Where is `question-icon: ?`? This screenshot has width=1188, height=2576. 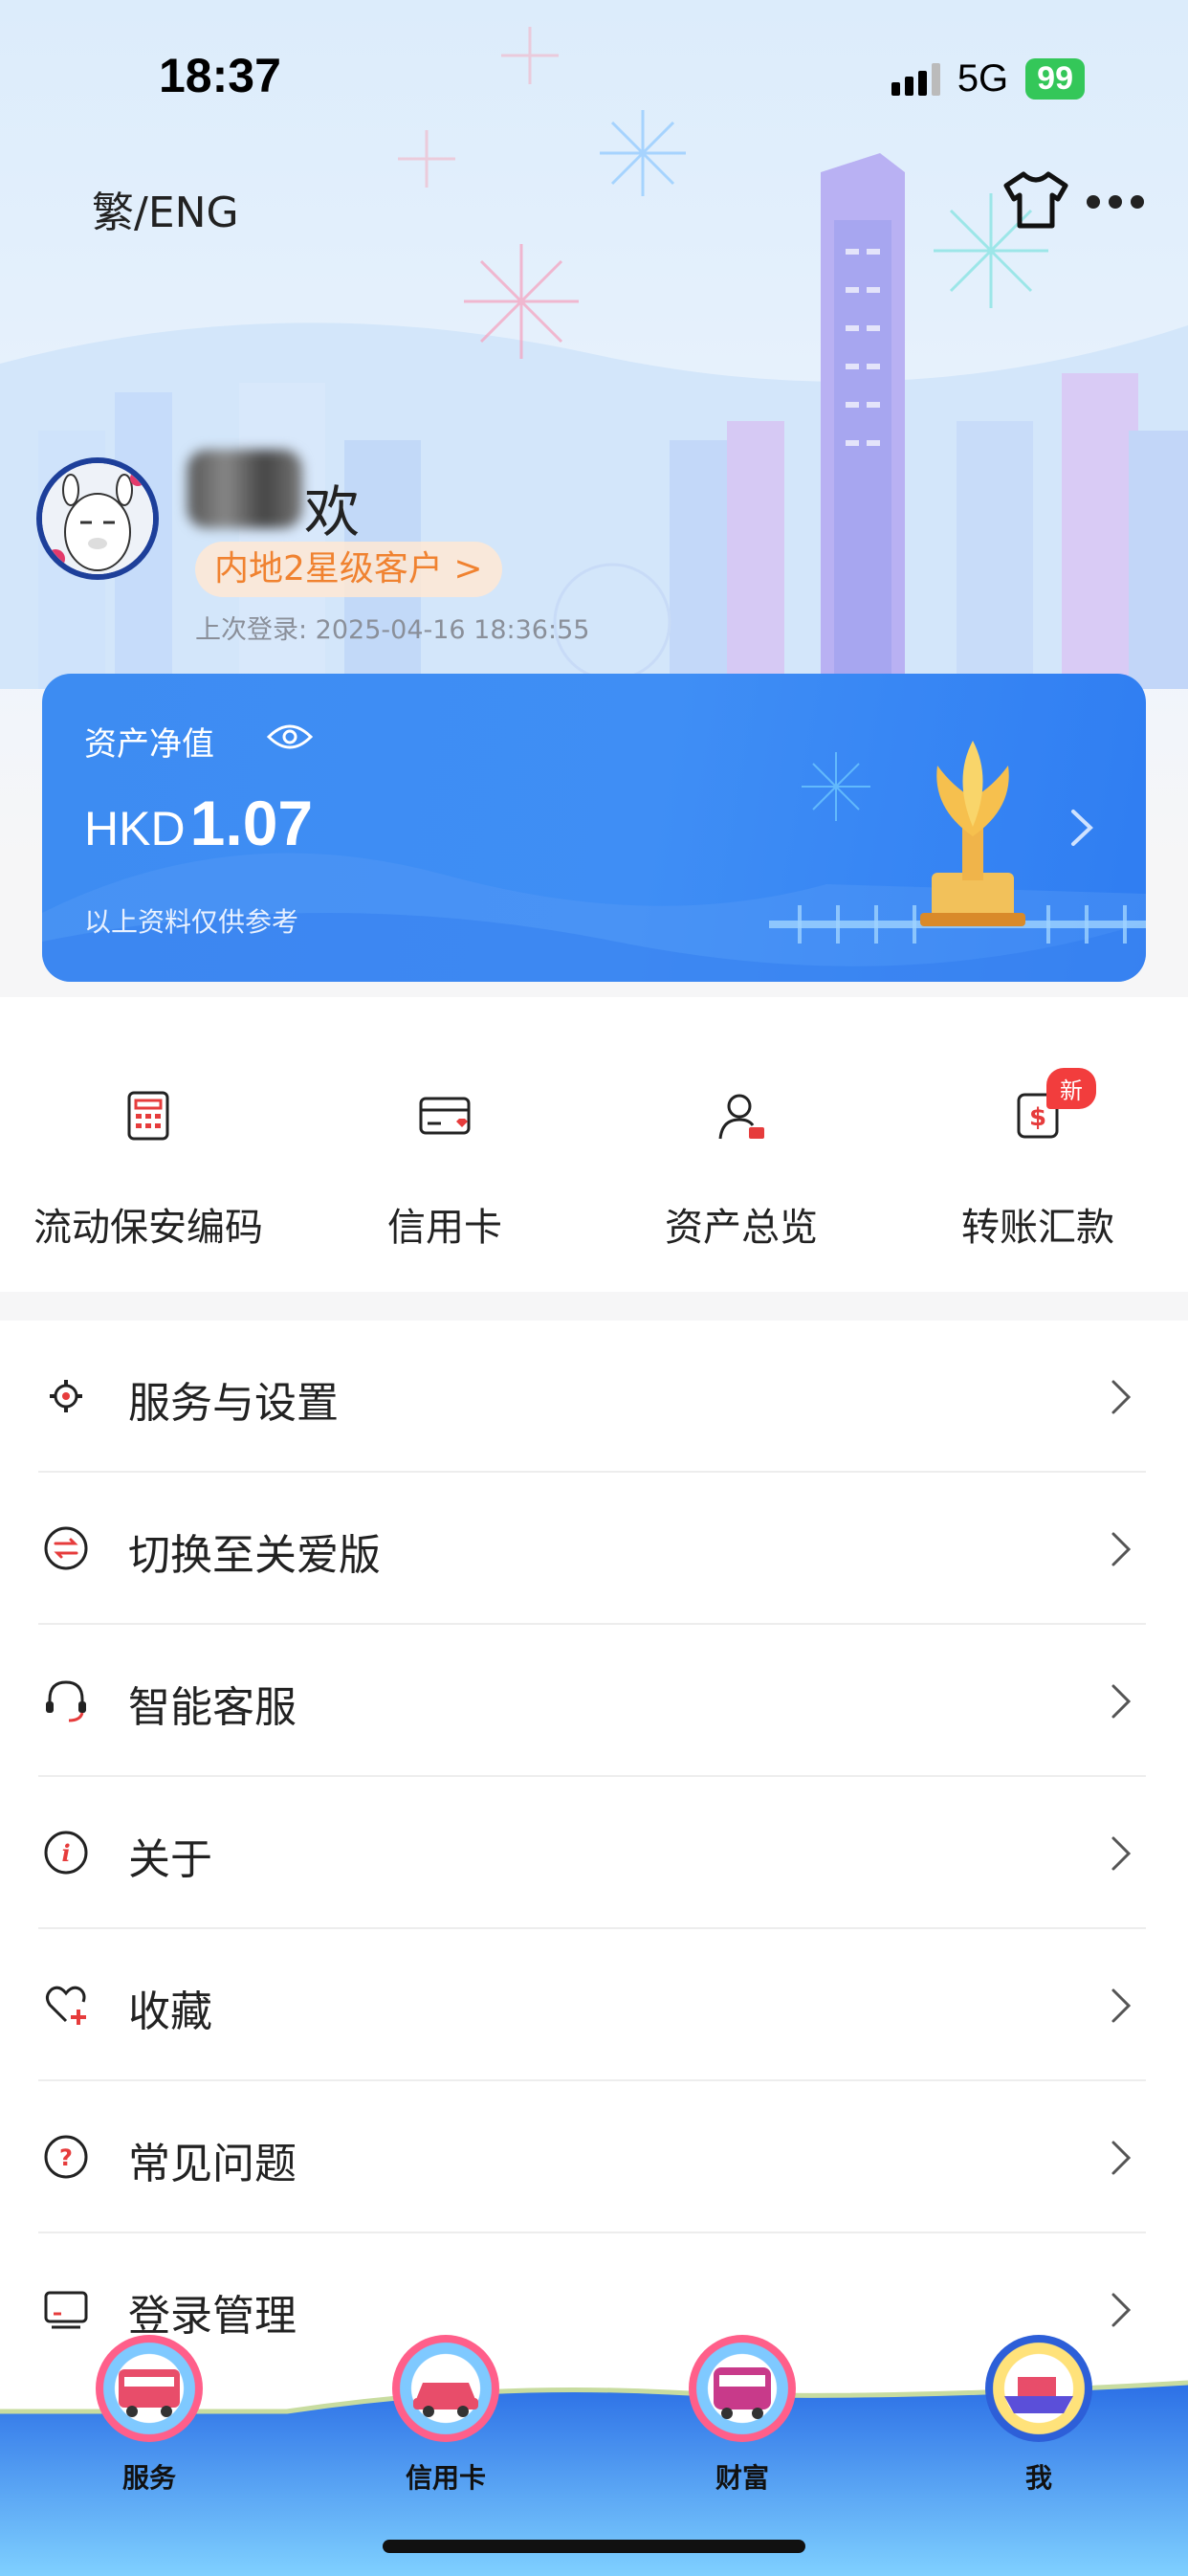 question-icon: ? is located at coordinates (66, 2157).